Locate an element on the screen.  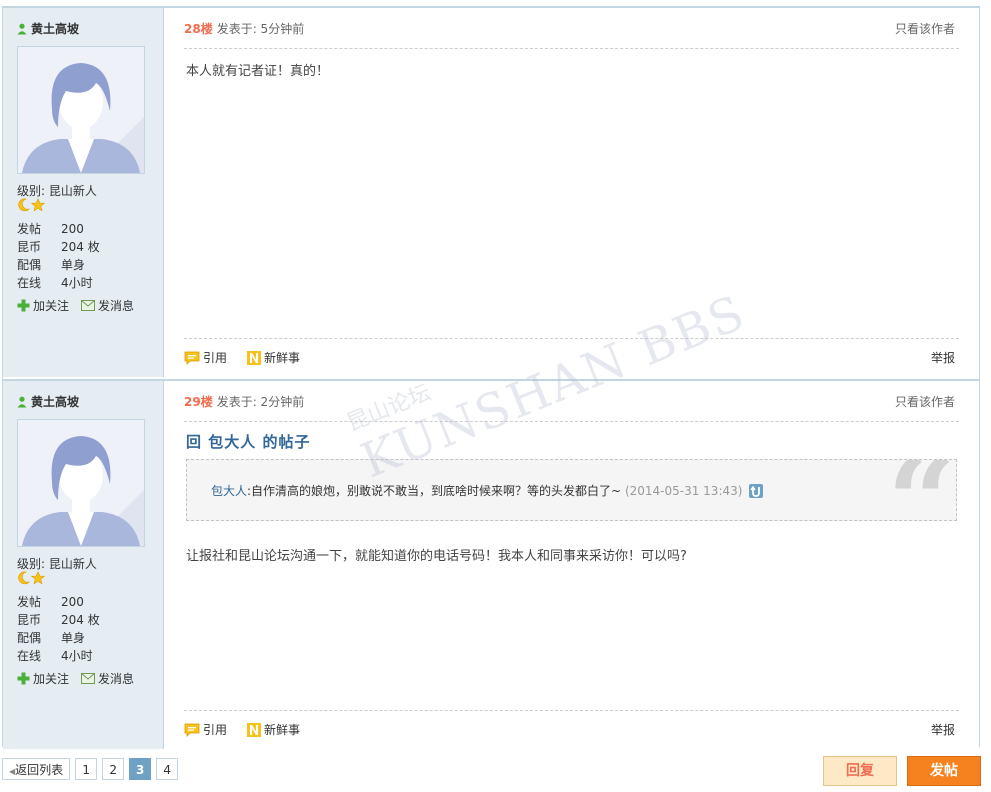
star-icon is located at coordinates (38, 205).